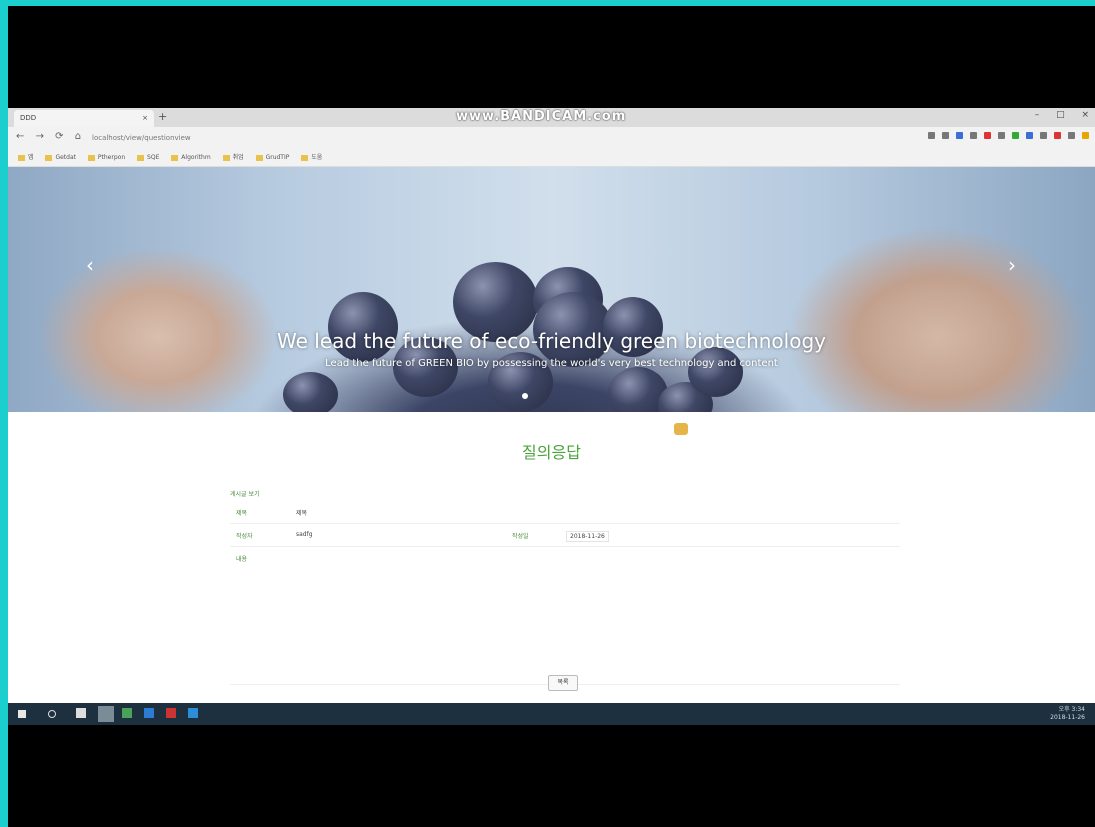  Describe the element at coordinates (551, 452) in the screenshot. I see `page-title: 질의응답` at that location.